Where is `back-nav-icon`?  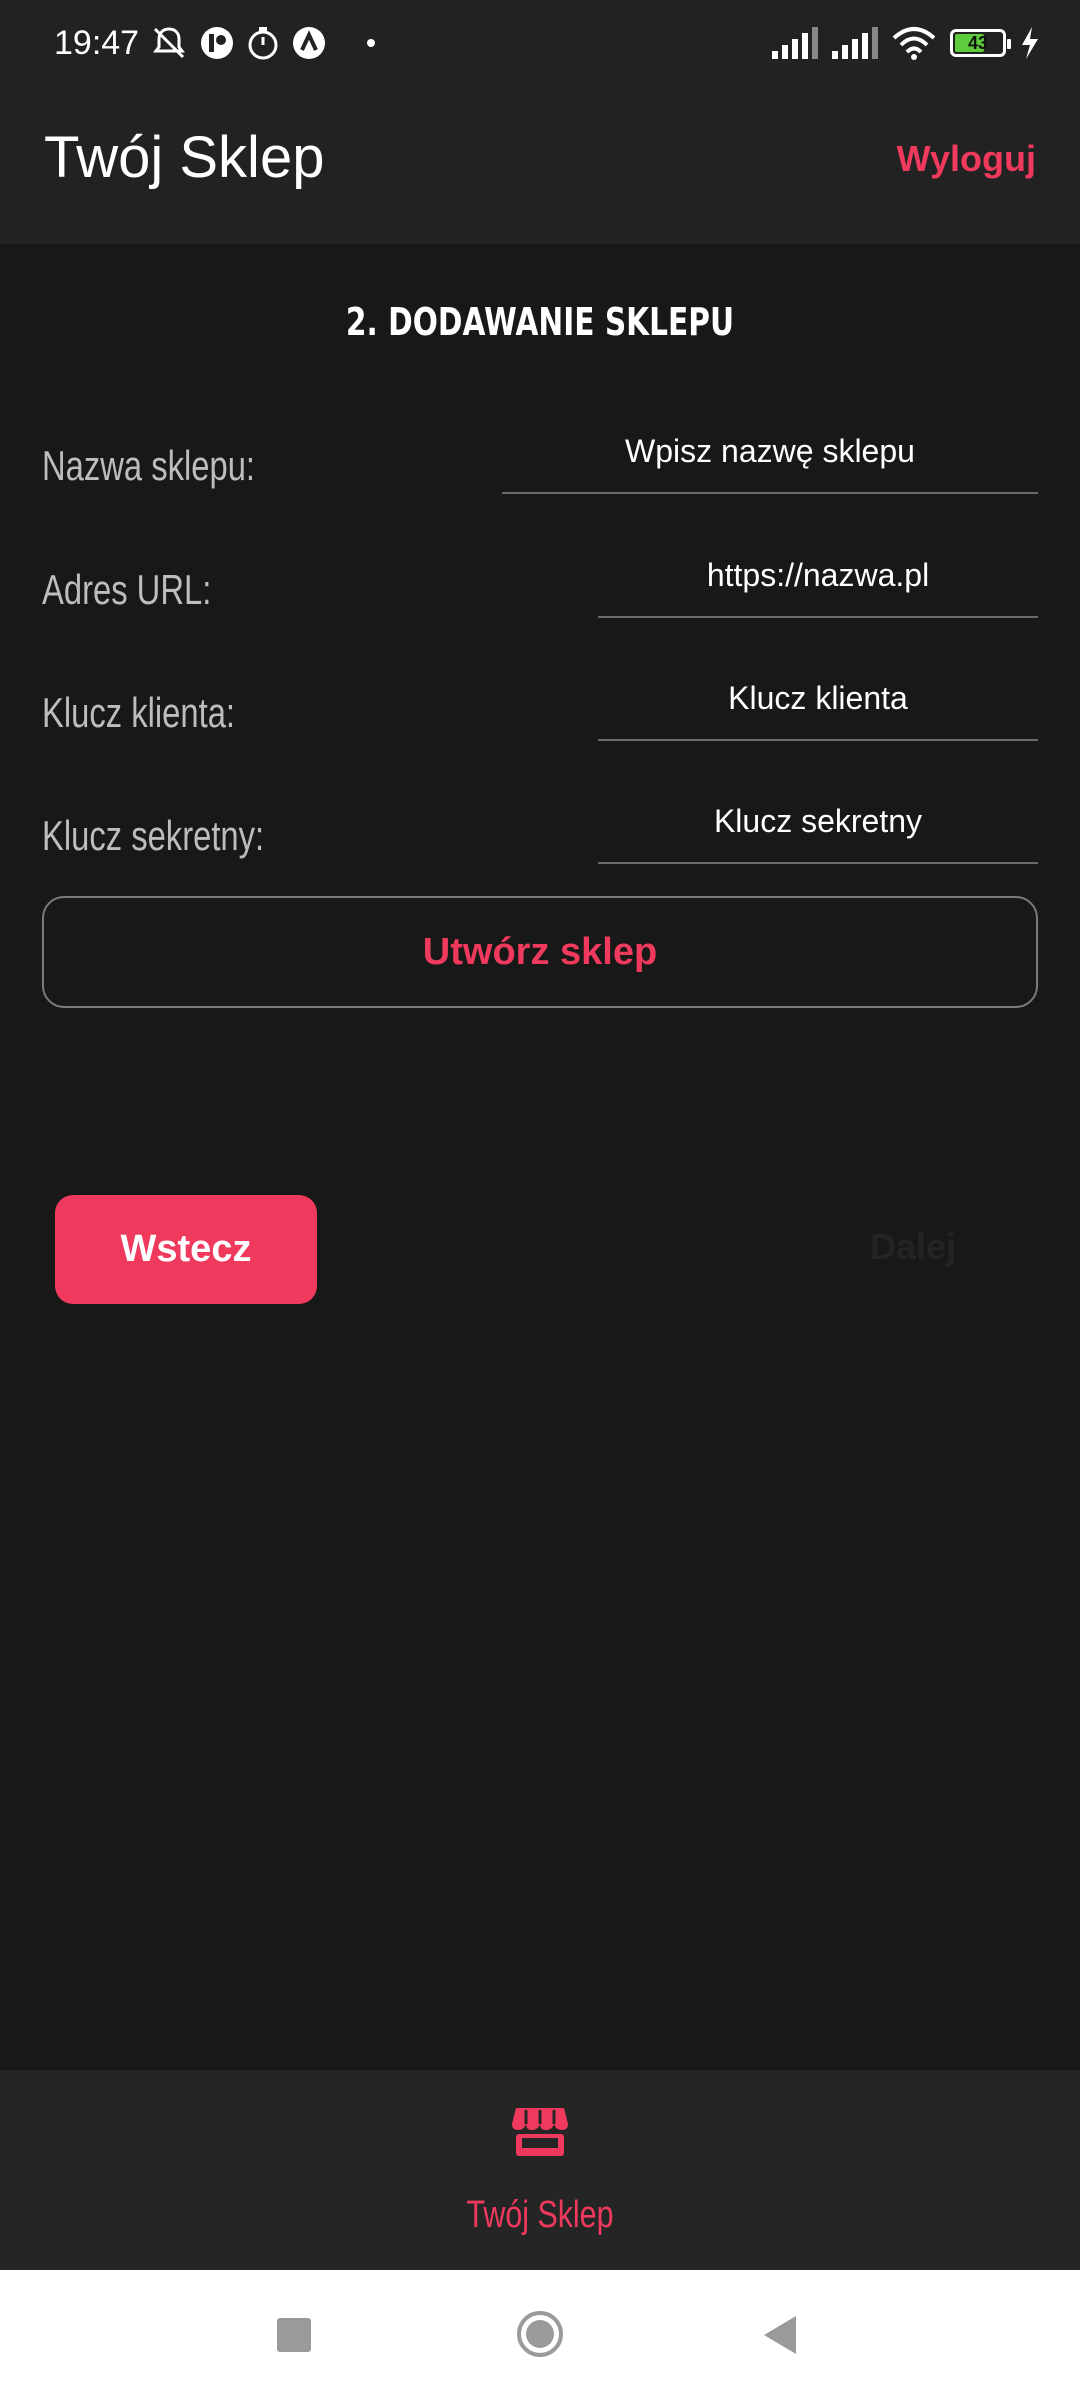
back-nav-icon is located at coordinates (780, 2335).